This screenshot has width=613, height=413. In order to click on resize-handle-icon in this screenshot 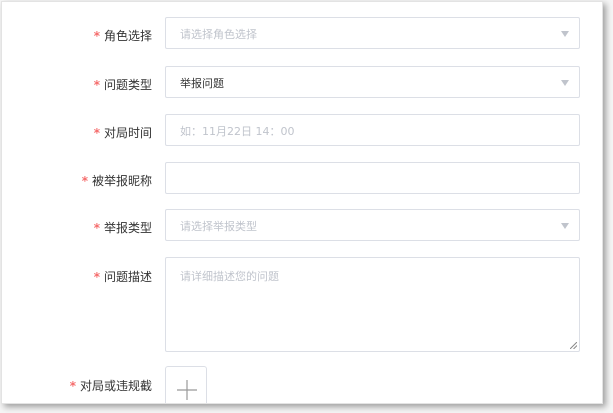, I will do `click(573, 345)`.